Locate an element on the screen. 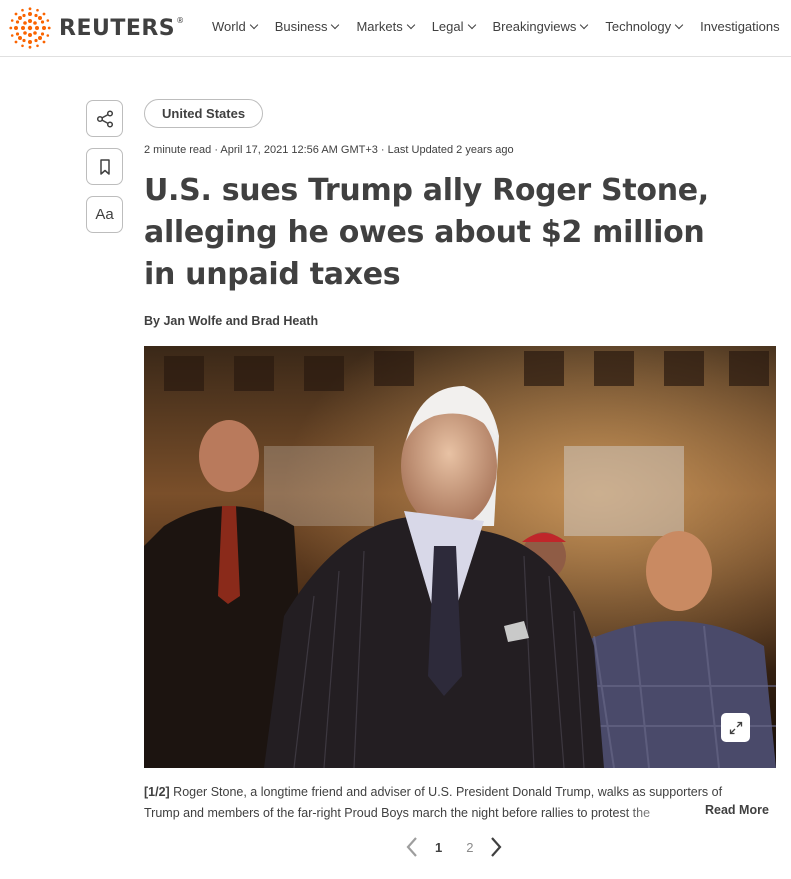 The height and width of the screenshot is (879, 791). section-tag: United States is located at coordinates (204, 113).